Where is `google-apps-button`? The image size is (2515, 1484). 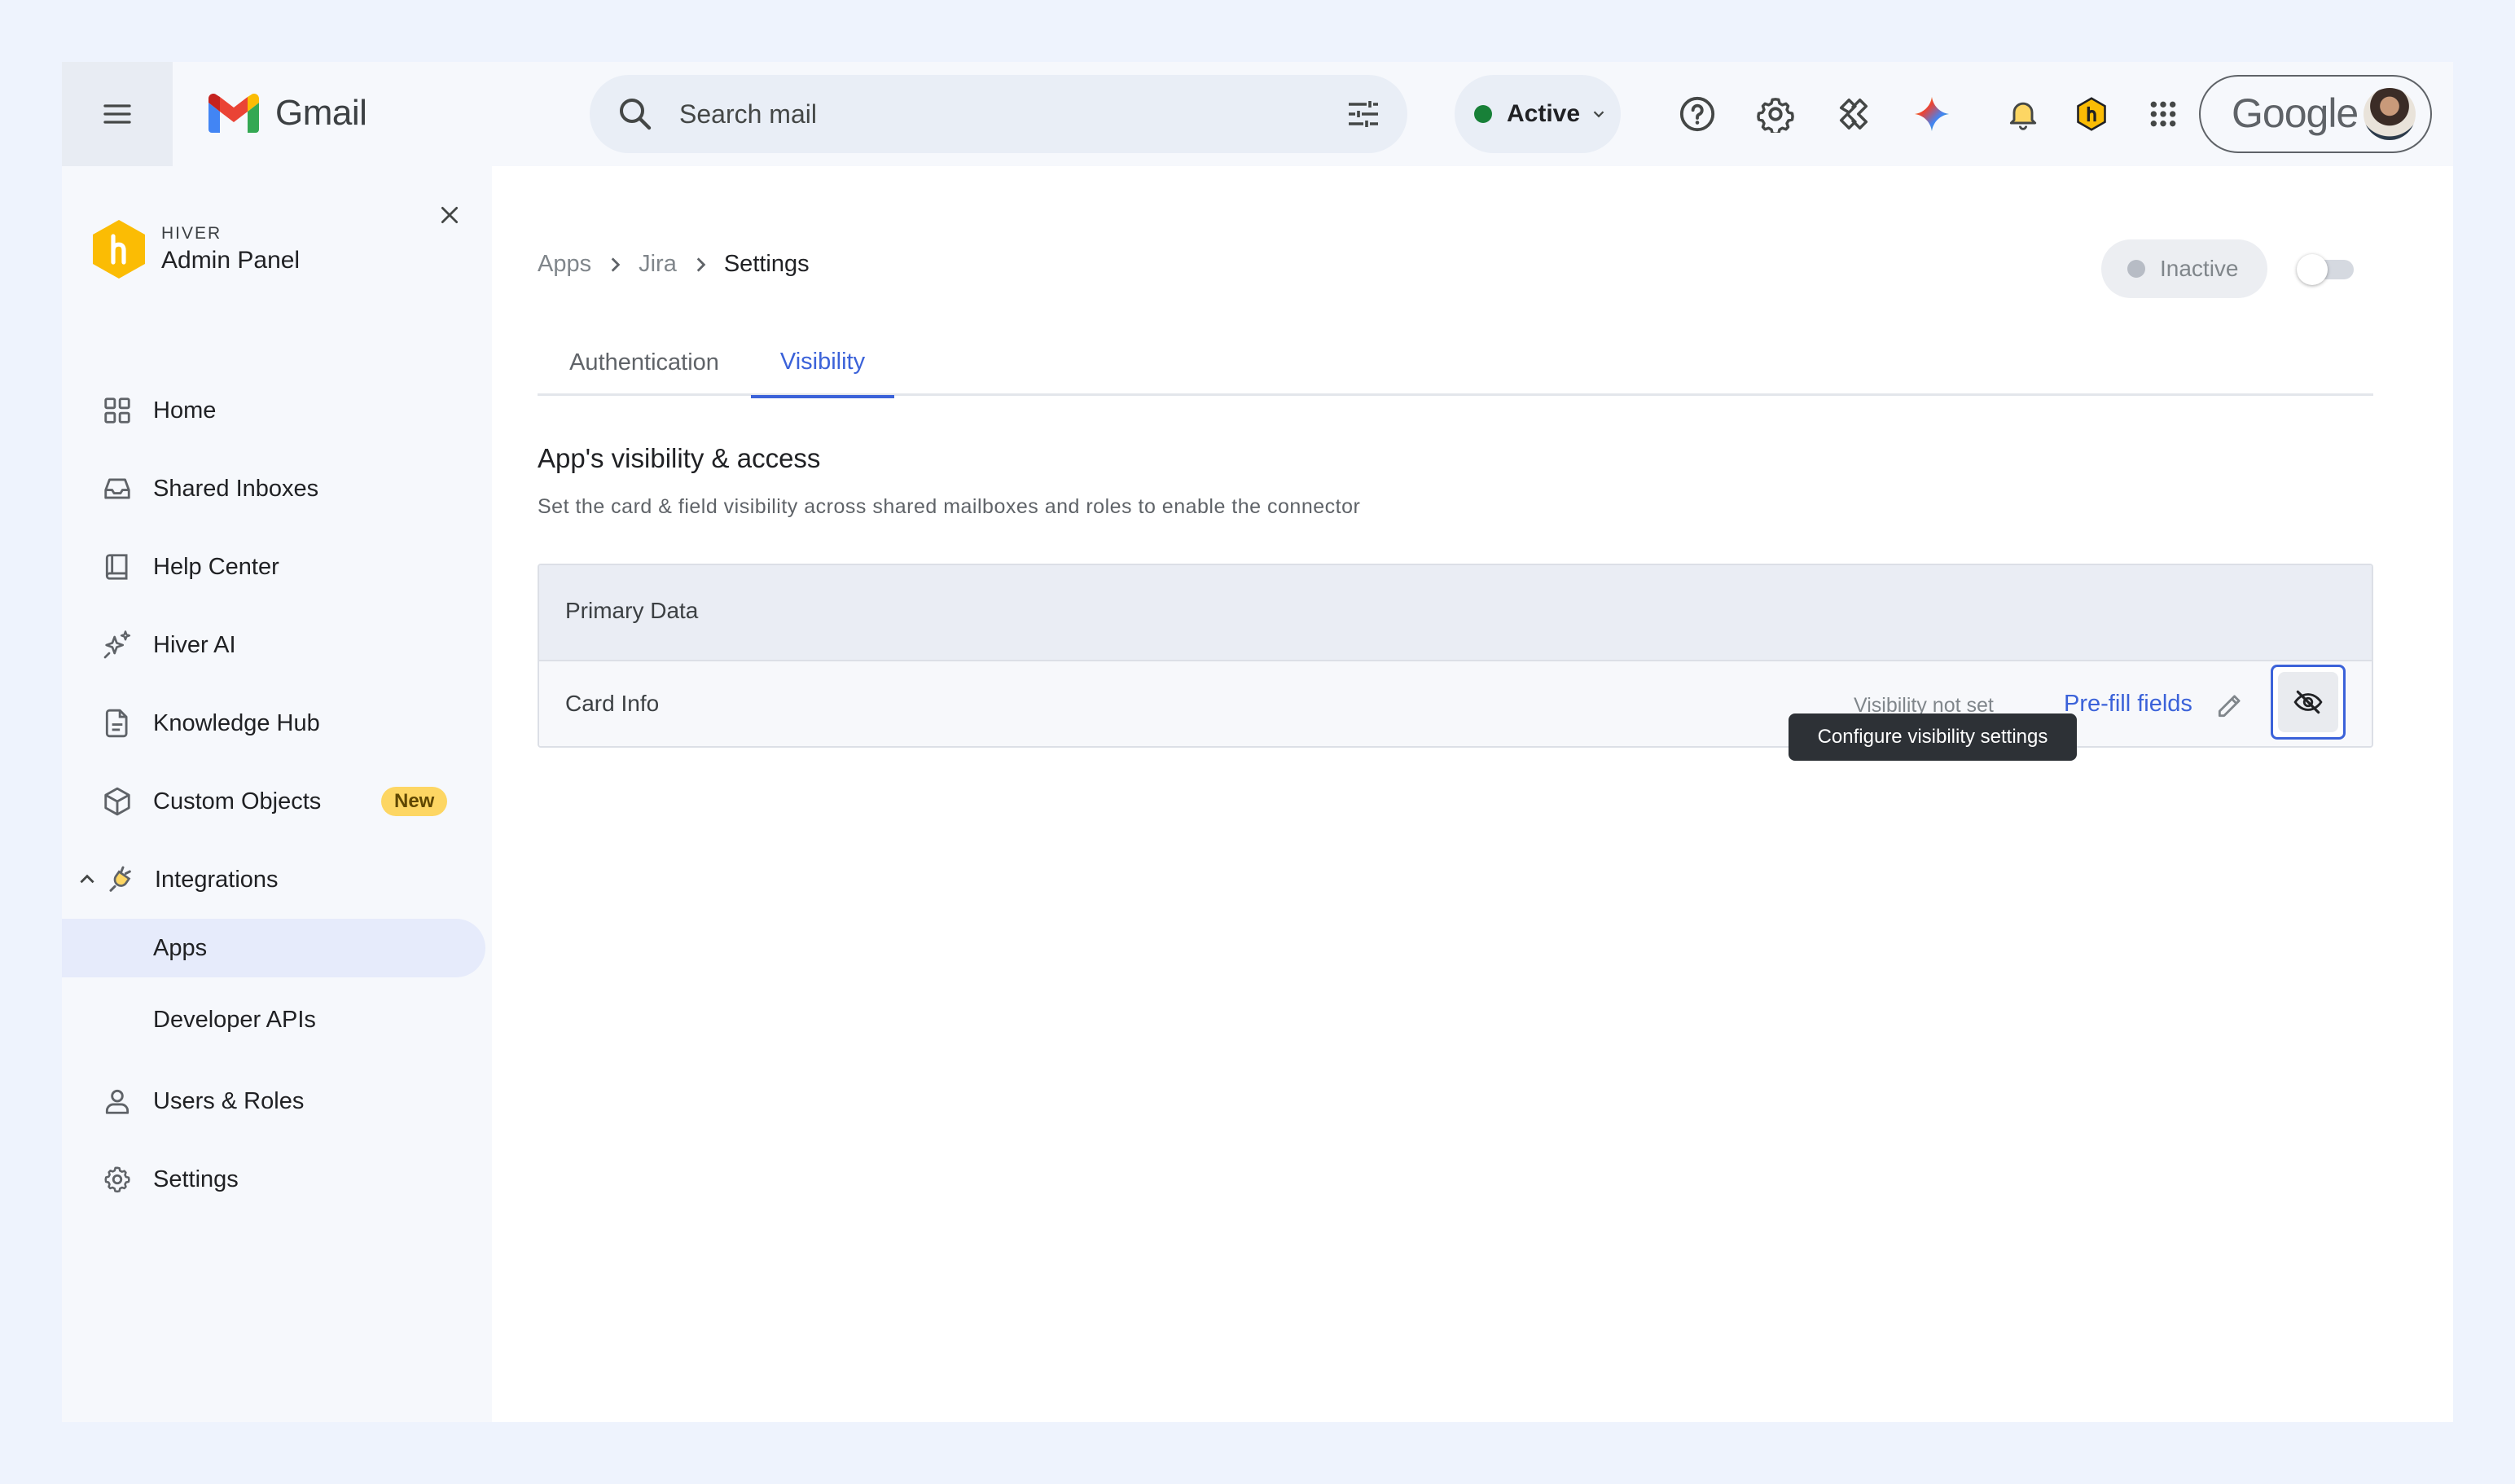 google-apps-button is located at coordinates (2163, 114).